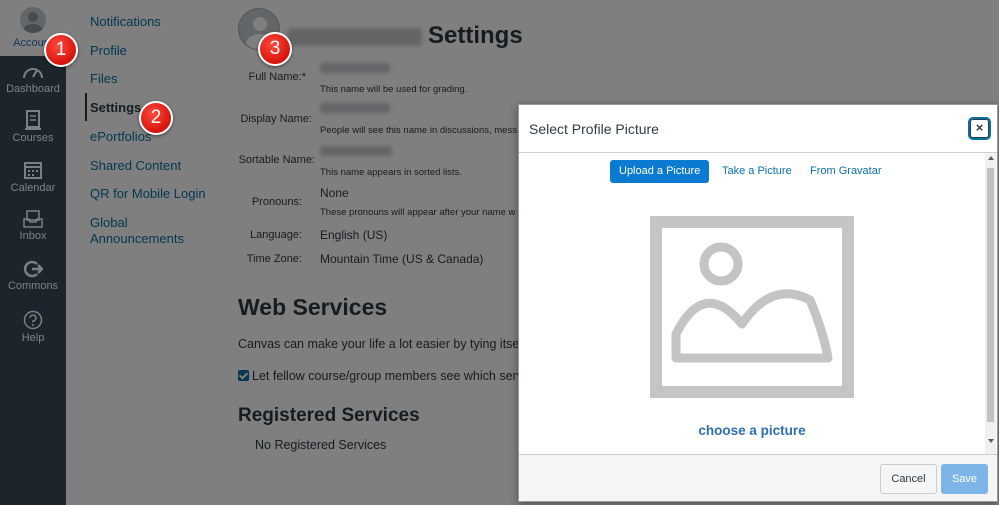 This screenshot has height=505, width=999. Describe the element at coordinates (991, 441) in the screenshot. I see `scroll-down-icon` at that location.